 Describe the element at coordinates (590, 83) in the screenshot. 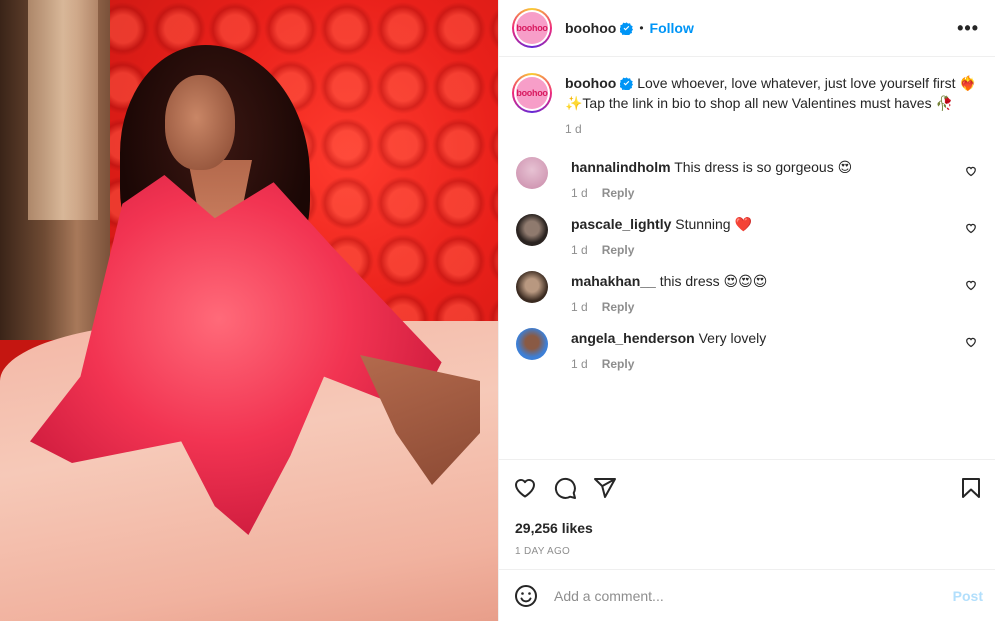

I see `caption-username: boohoo` at that location.